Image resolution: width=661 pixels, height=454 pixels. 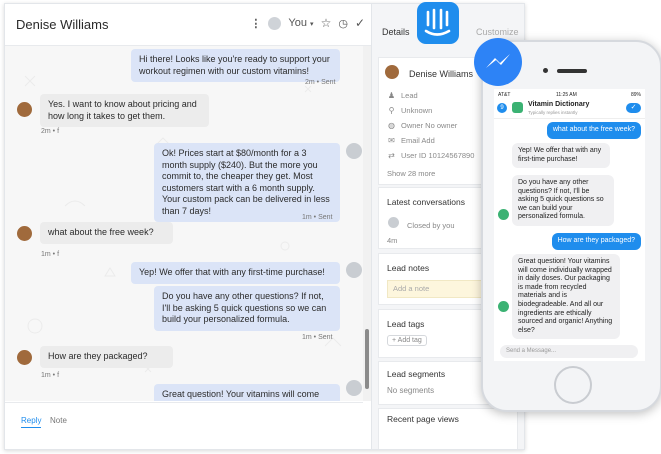 What do you see at coordinates (573, 385) in the screenshot?
I see `phone-home-button` at bounding box center [573, 385].